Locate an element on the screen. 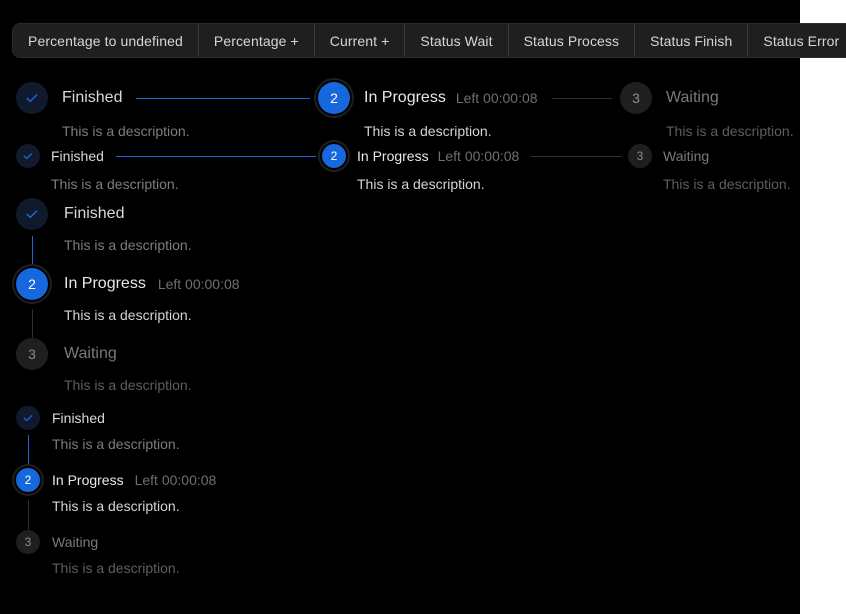  button-status-finish: Status Finish is located at coordinates (692, 40).